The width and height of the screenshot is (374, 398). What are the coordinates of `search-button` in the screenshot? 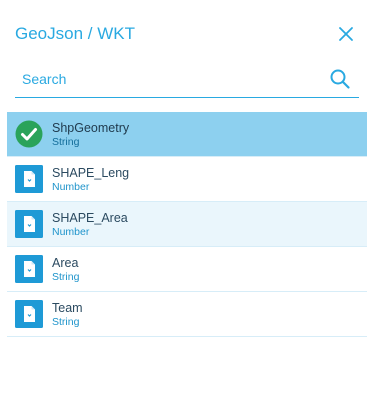 It's located at (340, 79).